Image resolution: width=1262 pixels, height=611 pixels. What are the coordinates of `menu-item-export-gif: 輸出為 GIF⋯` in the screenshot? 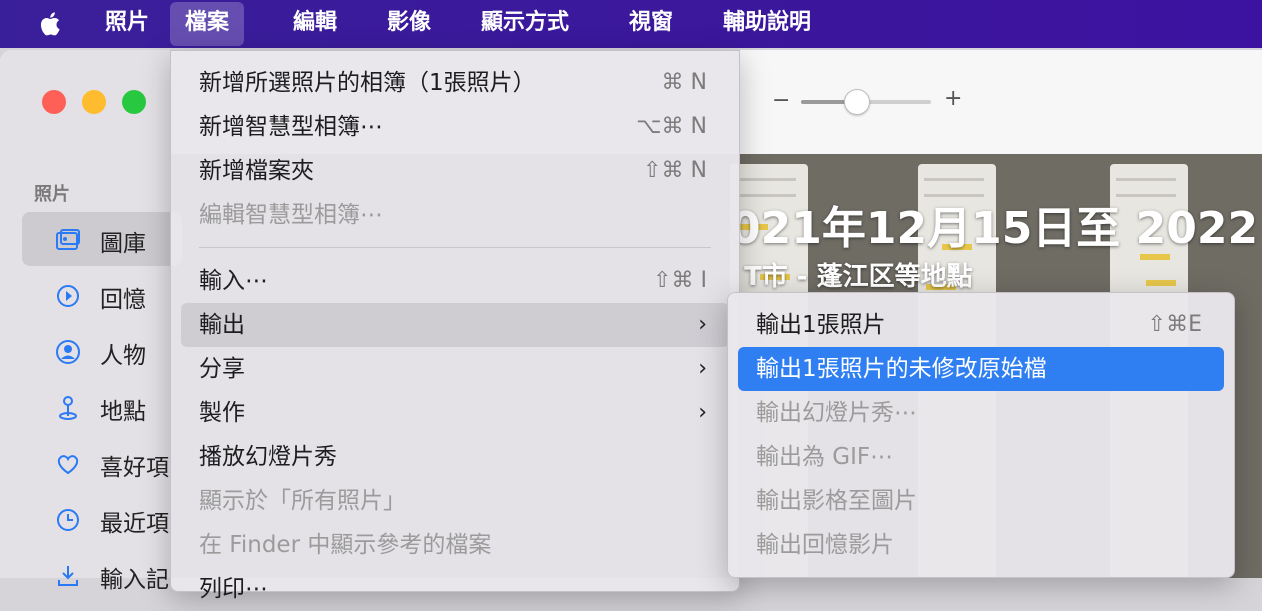 It's located at (981, 457).